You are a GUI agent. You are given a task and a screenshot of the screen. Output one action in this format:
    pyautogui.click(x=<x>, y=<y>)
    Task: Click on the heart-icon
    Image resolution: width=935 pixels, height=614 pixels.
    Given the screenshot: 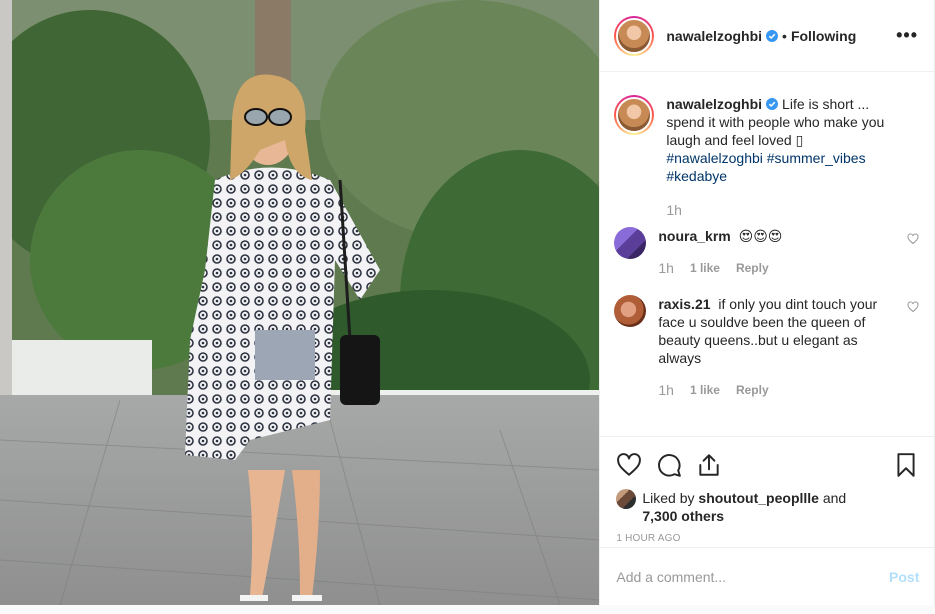 What is the action you would take?
    pyautogui.click(x=629, y=465)
    